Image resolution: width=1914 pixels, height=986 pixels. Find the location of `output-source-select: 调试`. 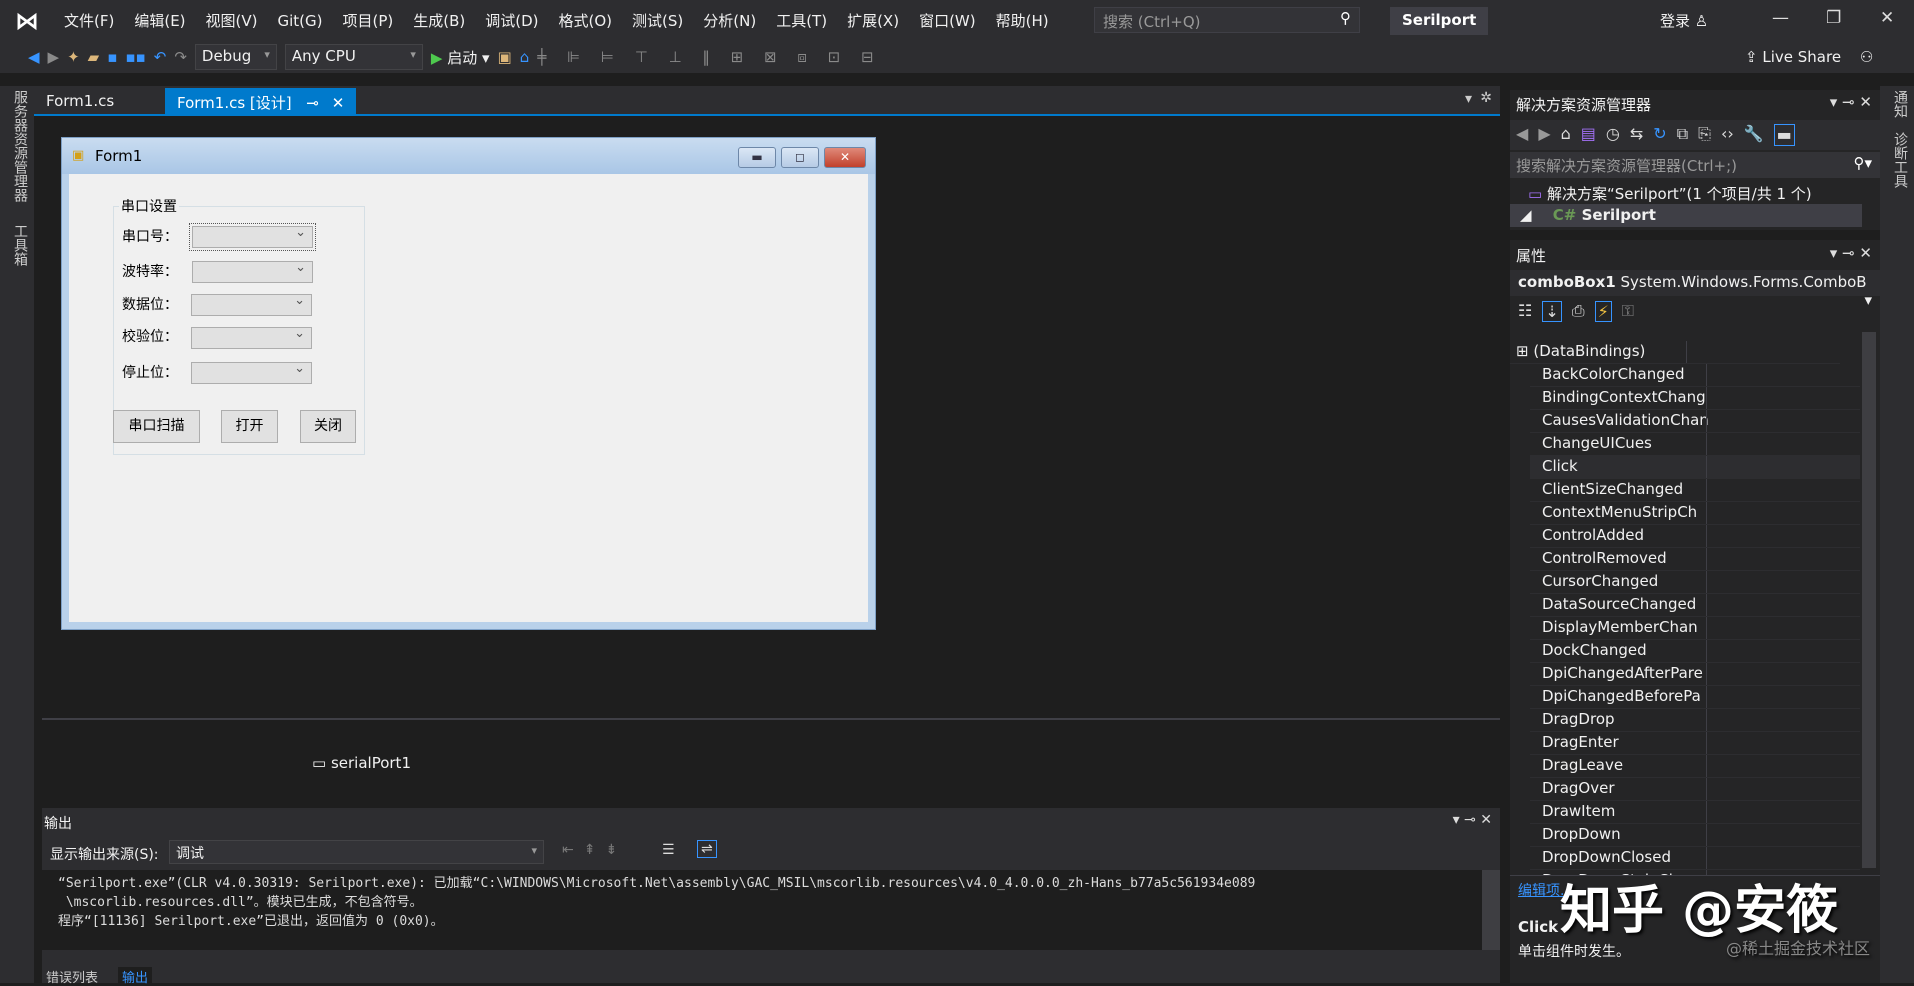

output-source-select: 调试 is located at coordinates (356, 852).